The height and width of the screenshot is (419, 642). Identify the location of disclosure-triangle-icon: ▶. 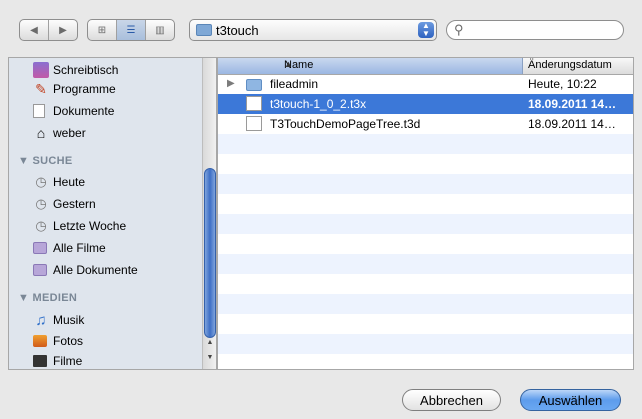
(231, 83).